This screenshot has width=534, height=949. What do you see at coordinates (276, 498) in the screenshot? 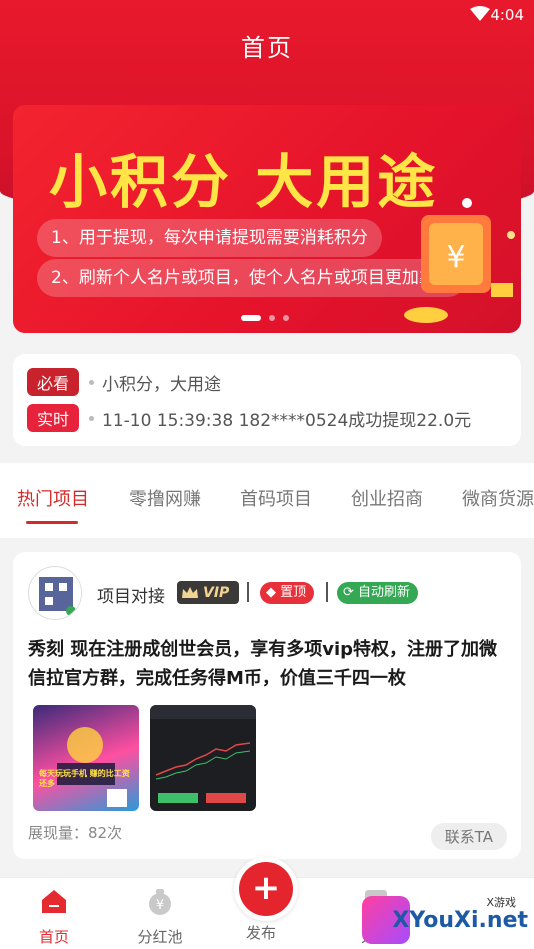
I see `tab-first-code: 首码项目` at bounding box center [276, 498].